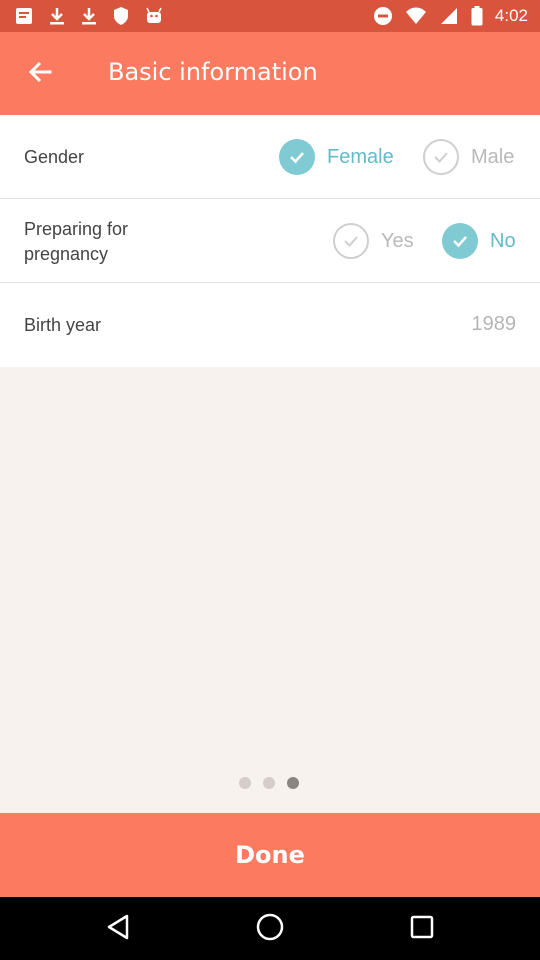 The width and height of the screenshot is (540, 960). What do you see at coordinates (468, 157) in the screenshot?
I see `gender-option-male: Male` at bounding box center [468, 157].